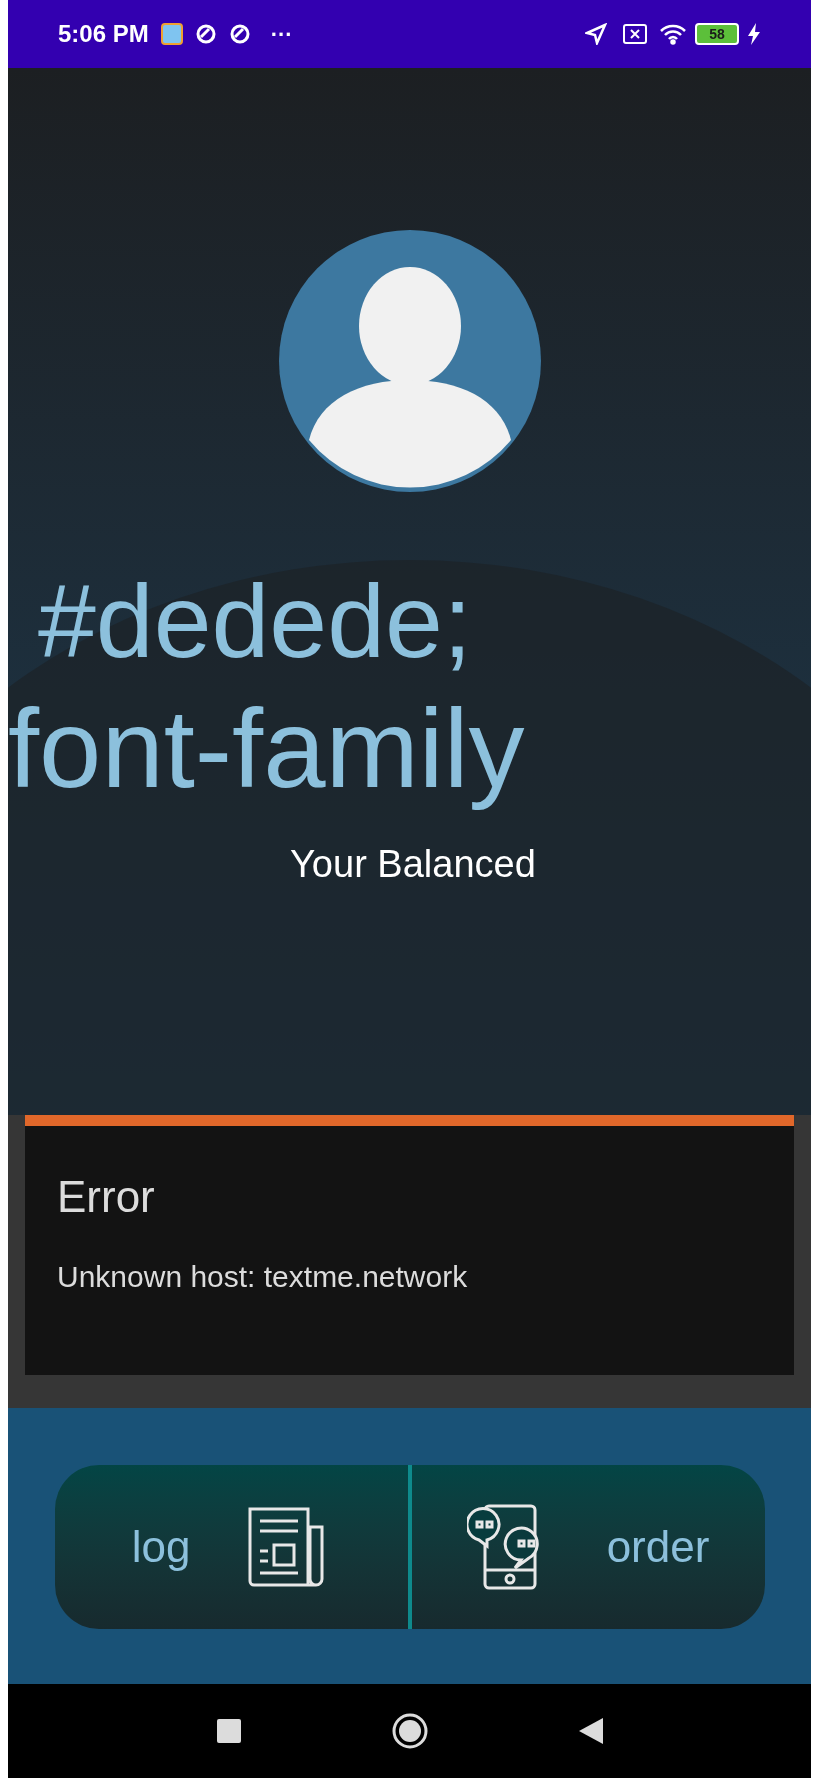  Describe the element at coordinates (590, 1731) in the screenshot. I see `back-button` at that location.